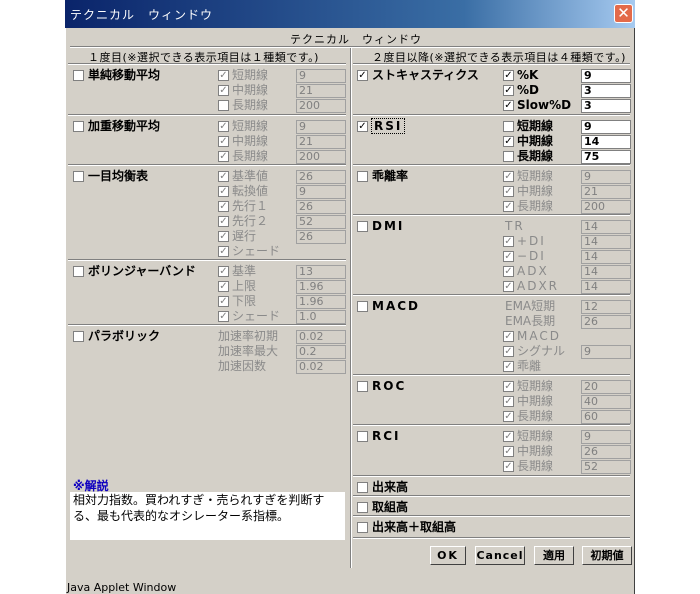 Image resolution: width=700 pixels, height=594 pixels. I want to click on macd-divergence-checkbox: ✓, so click(508, 366).